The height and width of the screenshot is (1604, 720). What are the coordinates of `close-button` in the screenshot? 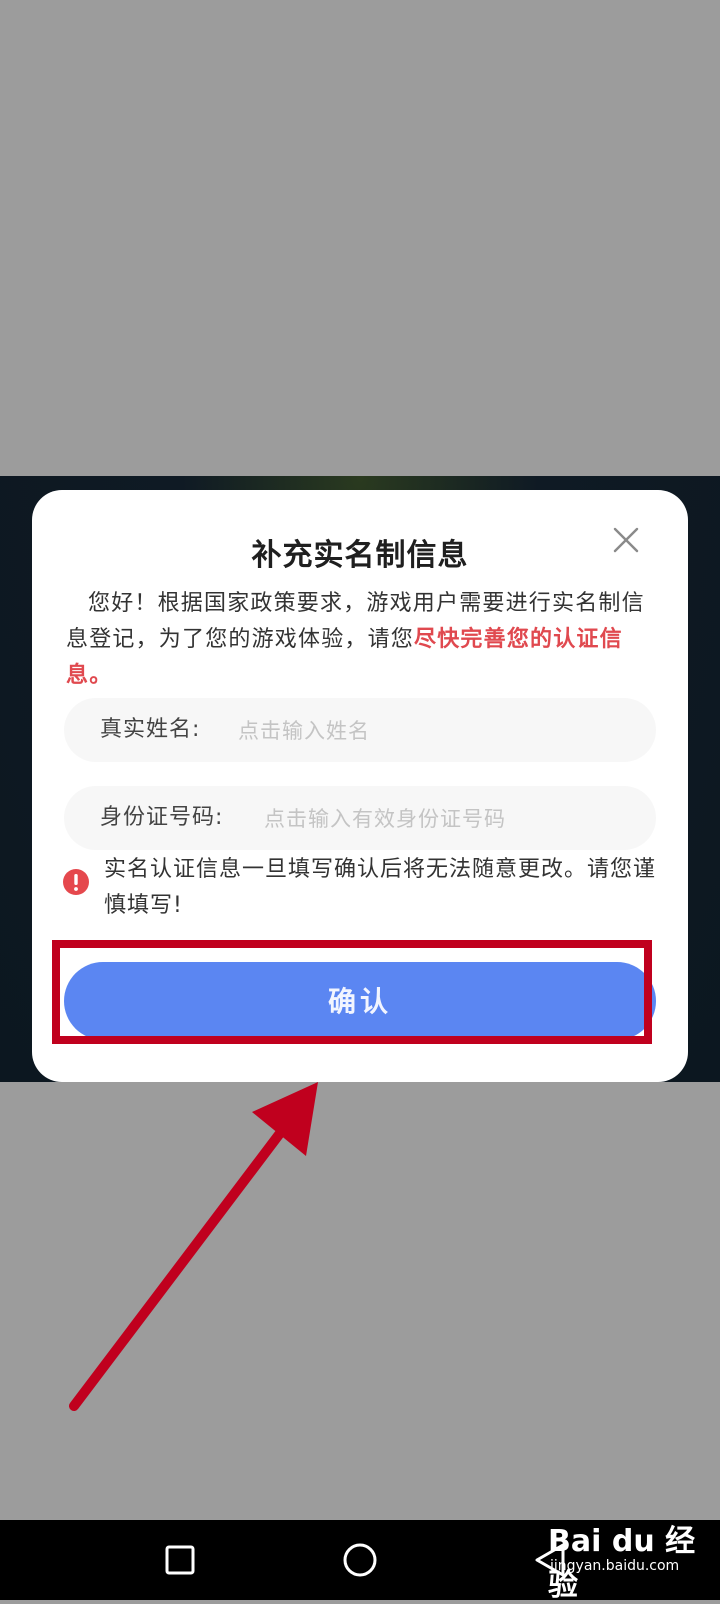 It's located at (626, 540).